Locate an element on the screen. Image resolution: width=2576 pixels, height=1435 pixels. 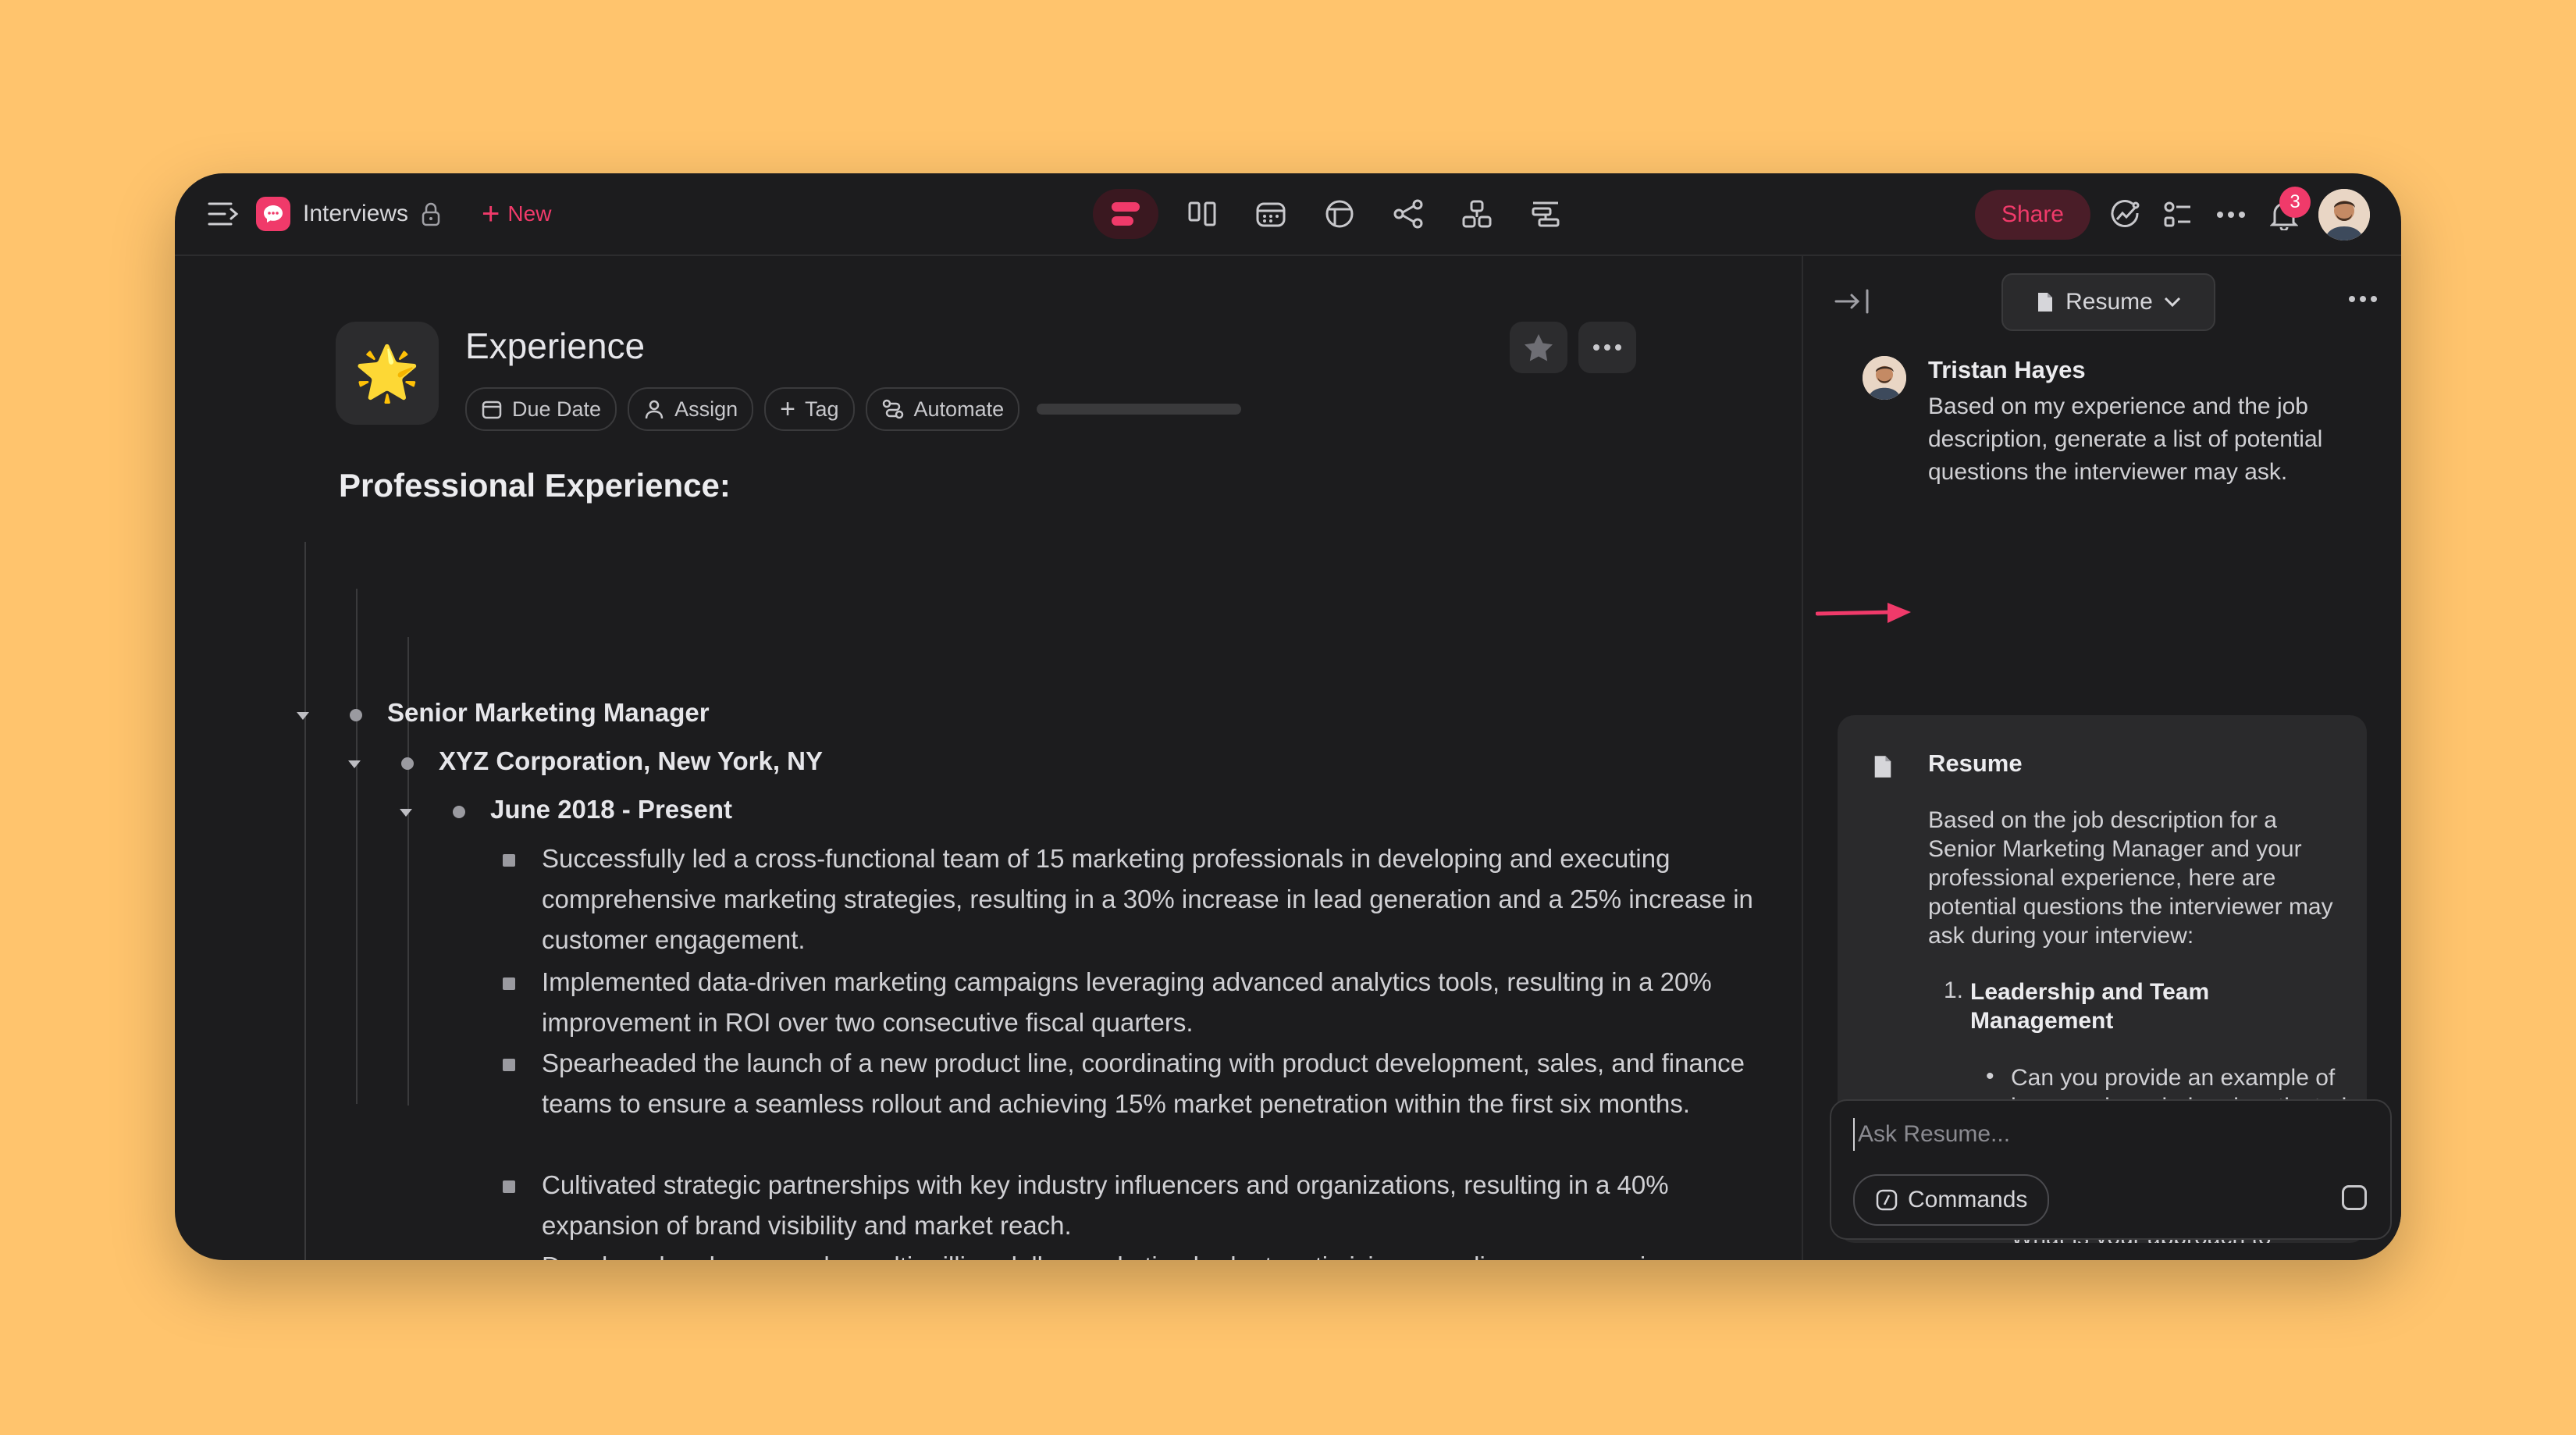
sidebar-toggle-icon is located at coordinates (223, 214).